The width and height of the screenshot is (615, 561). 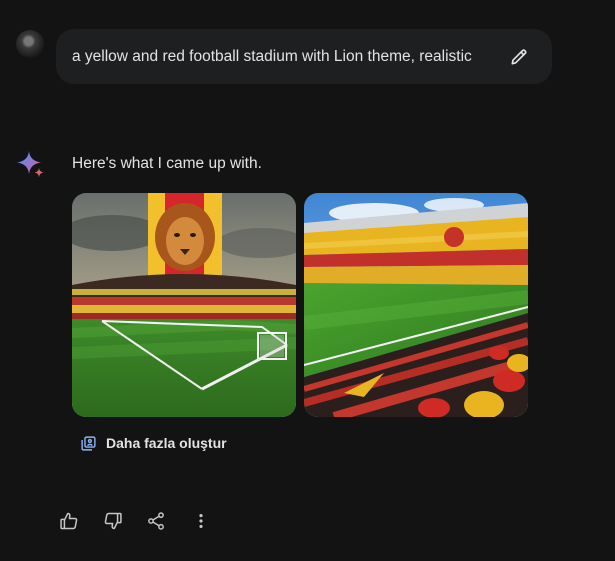 I want to click on edit-prompt-button, so click(x=519, y=57).